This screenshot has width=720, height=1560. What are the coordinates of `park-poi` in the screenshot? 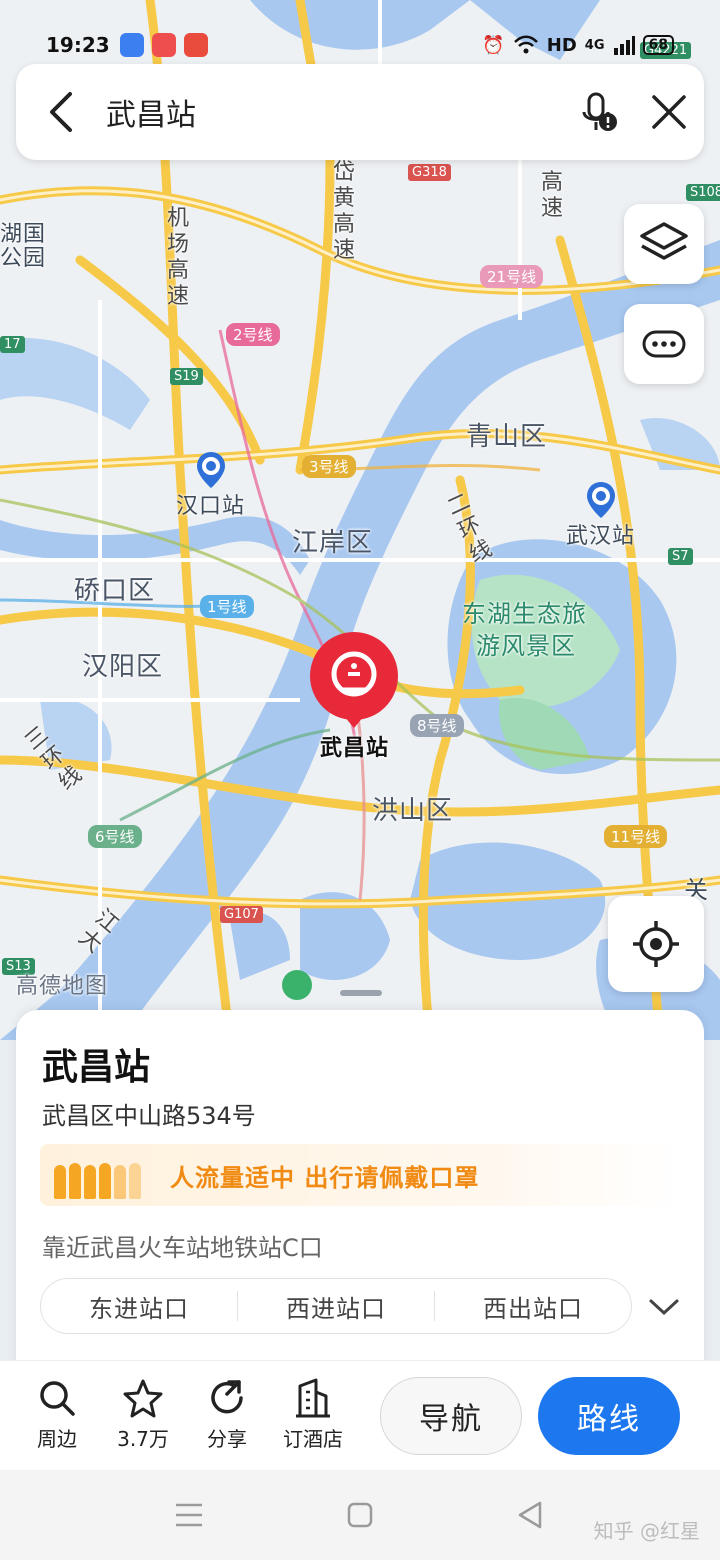 It's located at (297, 985).